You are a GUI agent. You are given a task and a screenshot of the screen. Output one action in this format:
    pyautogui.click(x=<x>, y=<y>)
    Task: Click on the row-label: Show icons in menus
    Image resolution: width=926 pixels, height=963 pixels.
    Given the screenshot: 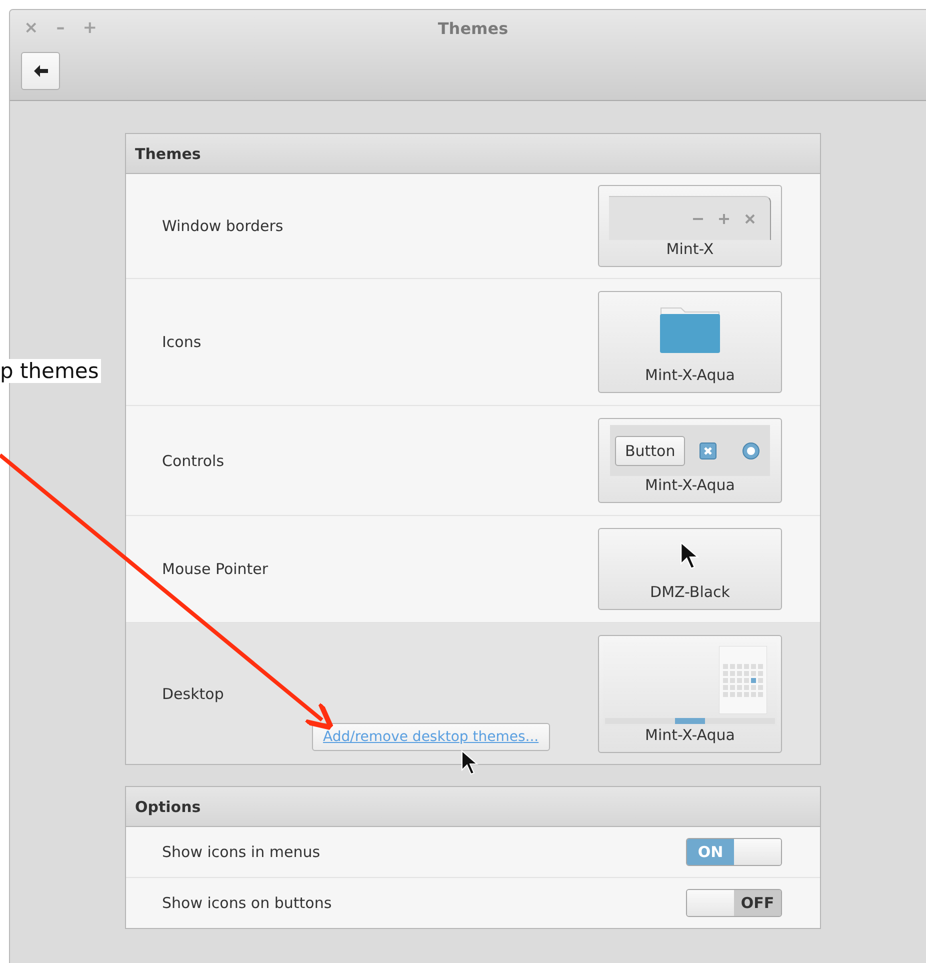 What is the action you would take?
    pyautogui.click(x=241, y=852)
    